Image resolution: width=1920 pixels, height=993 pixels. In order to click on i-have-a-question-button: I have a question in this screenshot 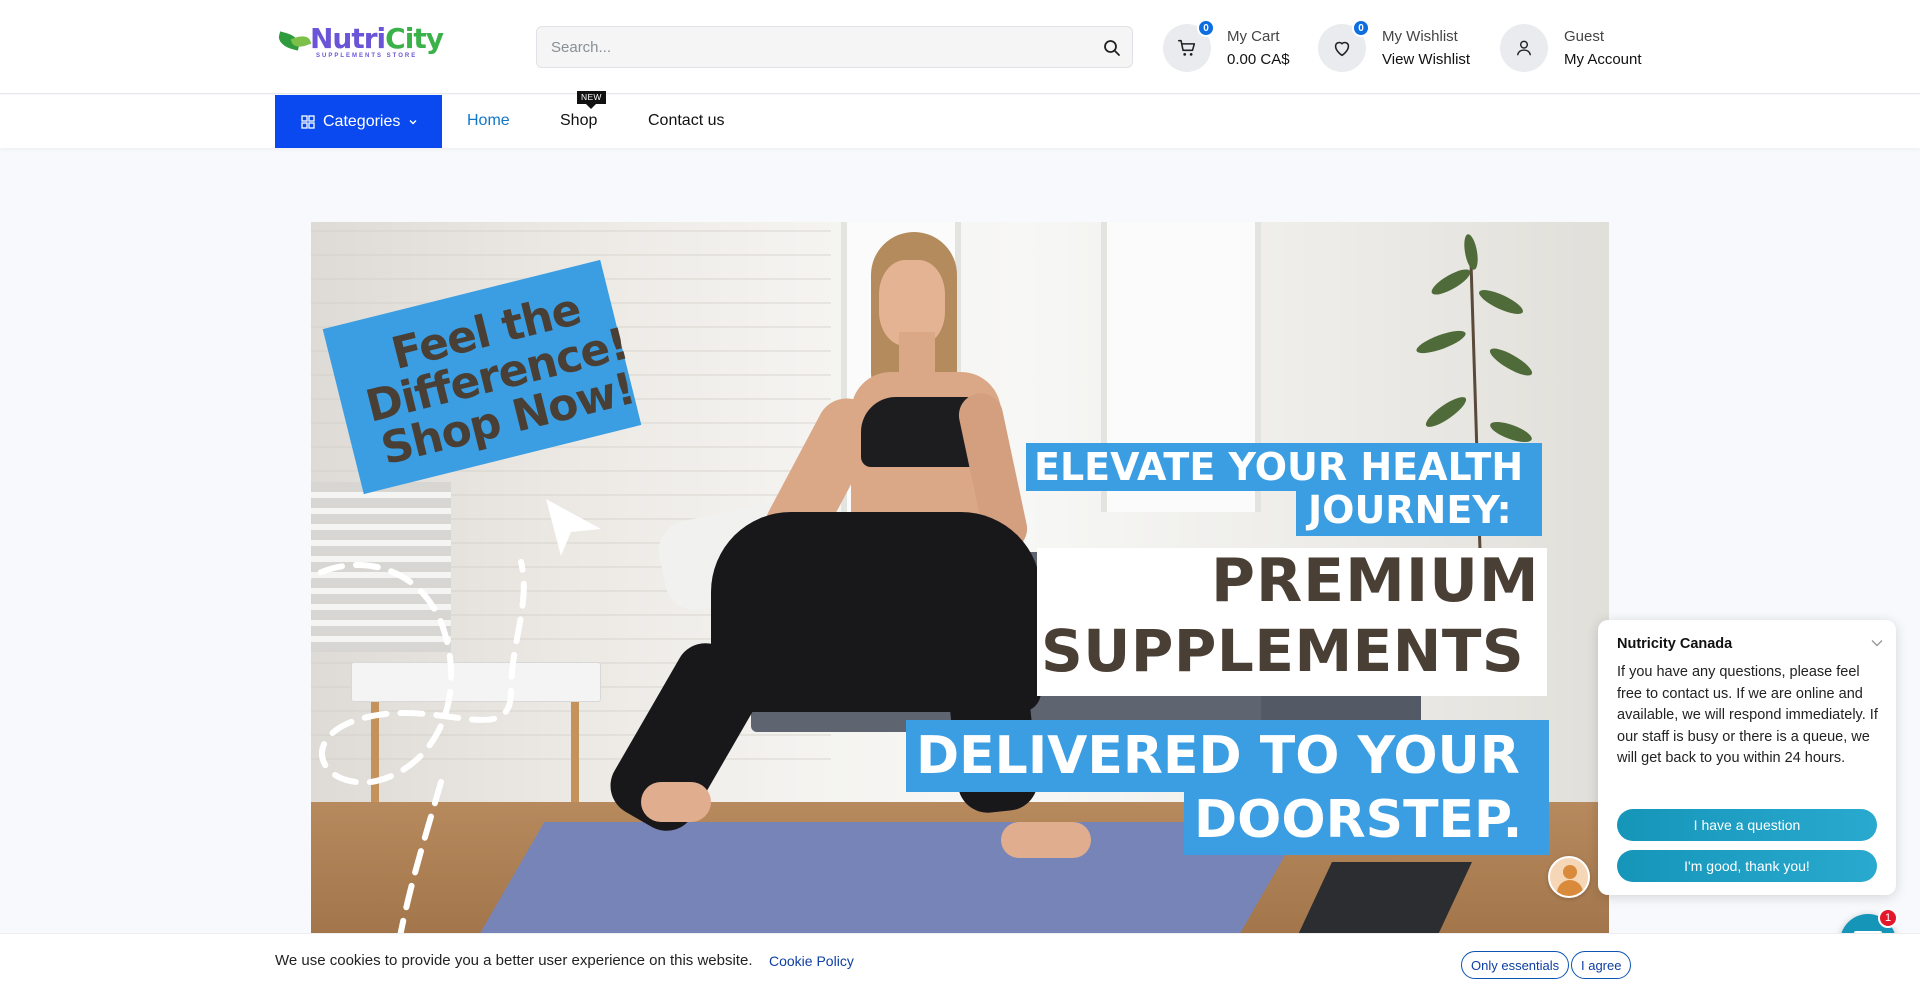, I will do `click(1747, 825)`.